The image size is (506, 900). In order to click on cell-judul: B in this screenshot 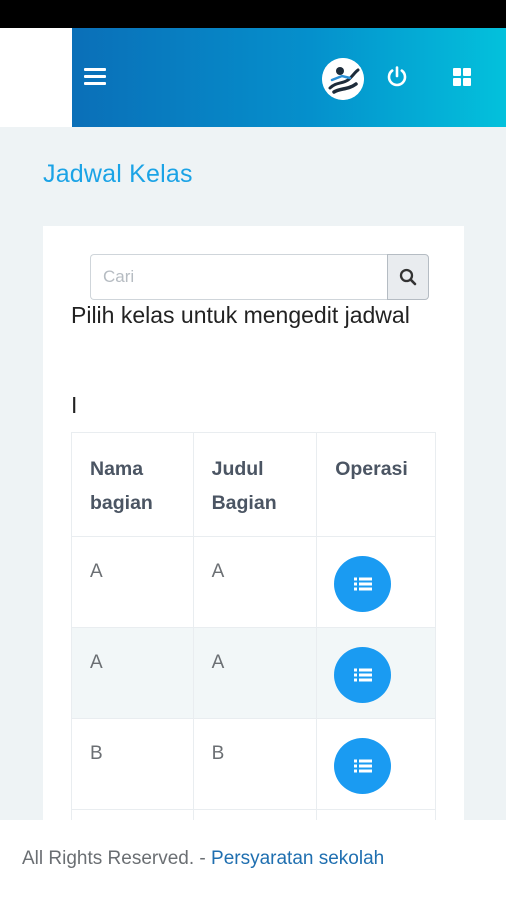, I will do `click(255, 764)`.